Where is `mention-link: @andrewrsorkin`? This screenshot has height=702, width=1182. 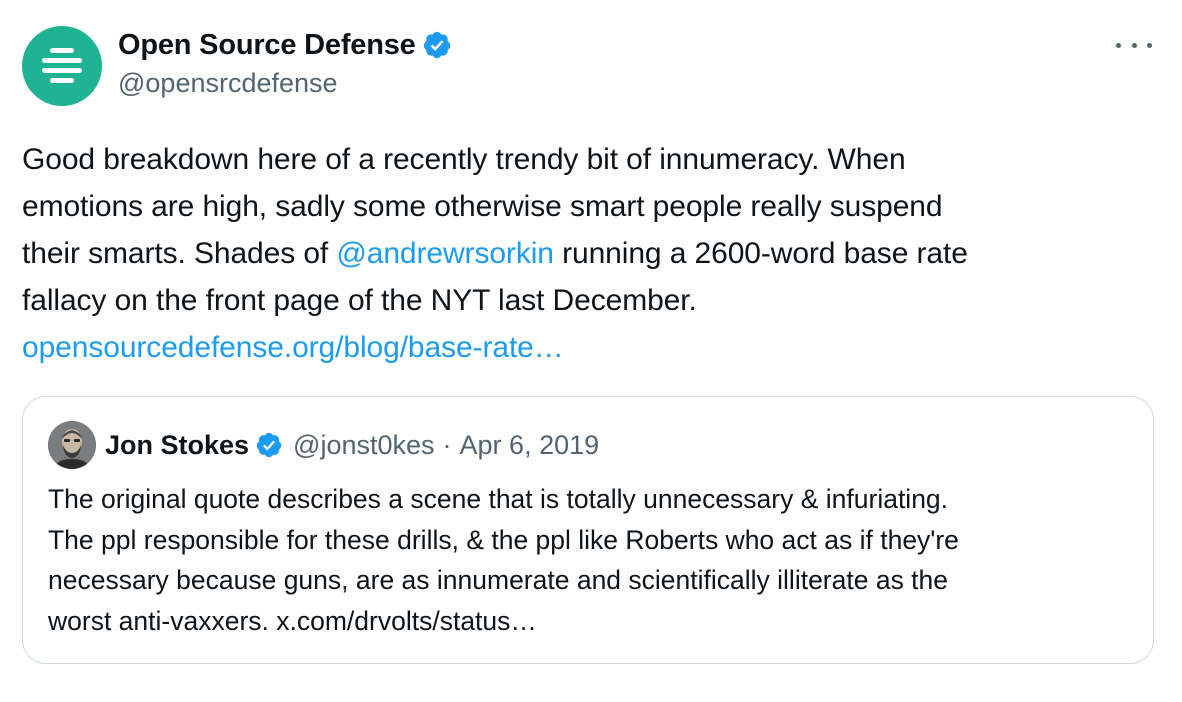 mention-link: @andrewrsorkin is located at coordinates (445, 253).